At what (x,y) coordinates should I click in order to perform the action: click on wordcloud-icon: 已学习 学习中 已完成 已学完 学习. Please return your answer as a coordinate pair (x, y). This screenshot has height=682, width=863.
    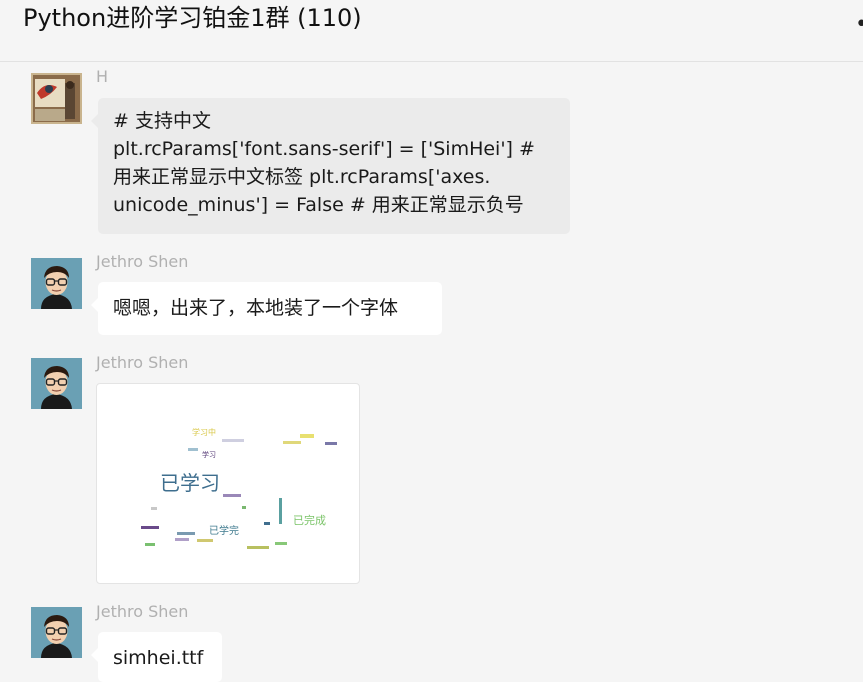
    Looking at the image, I should click on (239, 488).